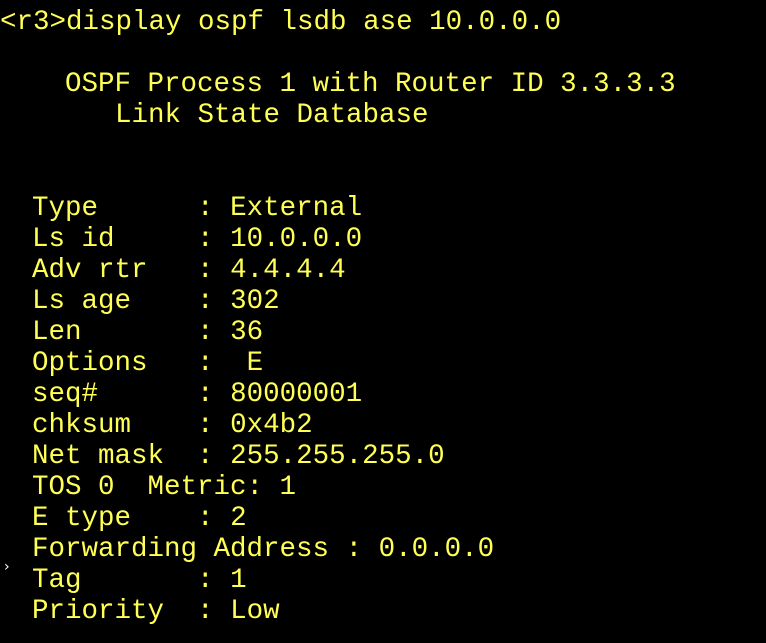 The width and height of the screenshot is (766, 643). I want to click on field-value: Low, so click(255, 611).